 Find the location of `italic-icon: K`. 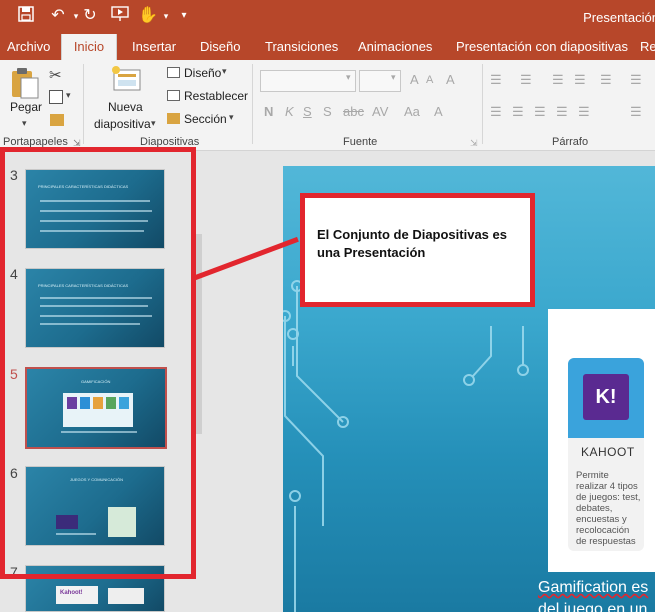

italic-icon: K is located at coordinates (289, 111).